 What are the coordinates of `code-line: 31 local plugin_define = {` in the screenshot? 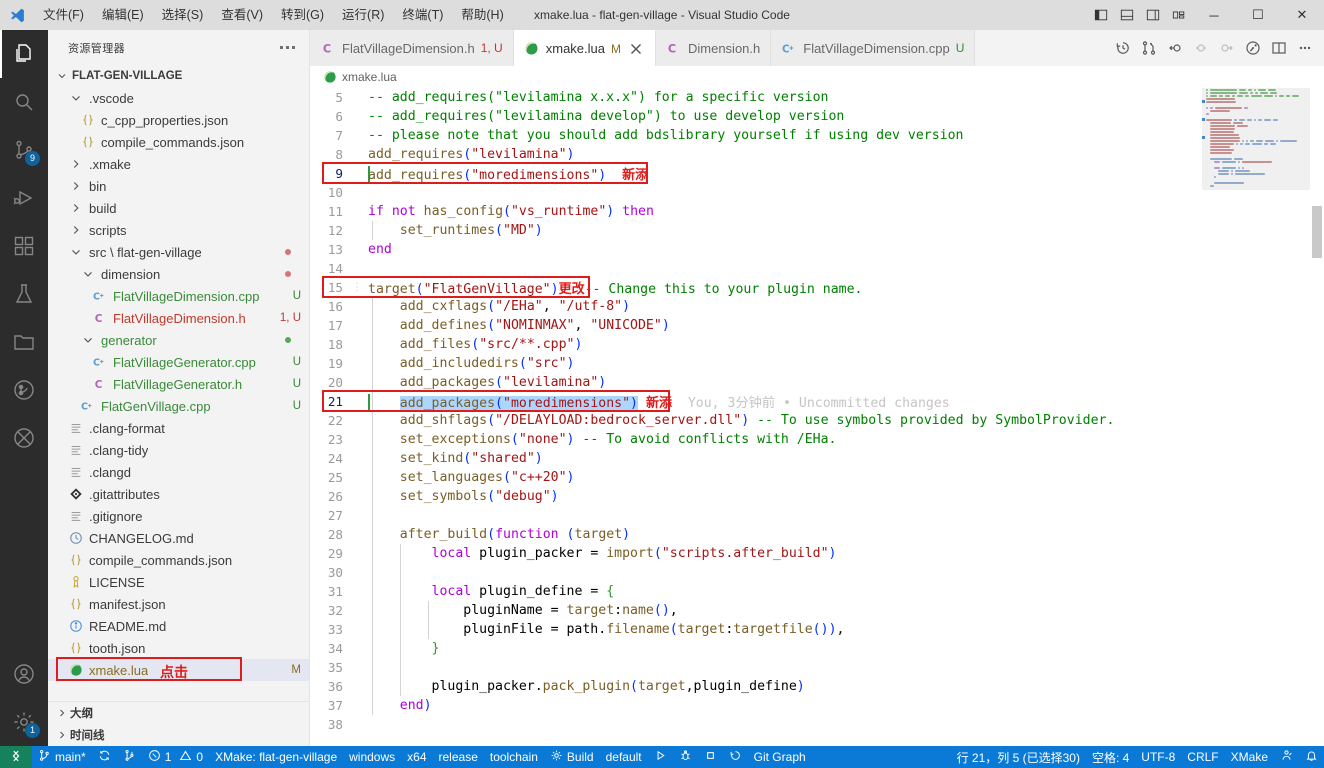 It's located at (817, 591).